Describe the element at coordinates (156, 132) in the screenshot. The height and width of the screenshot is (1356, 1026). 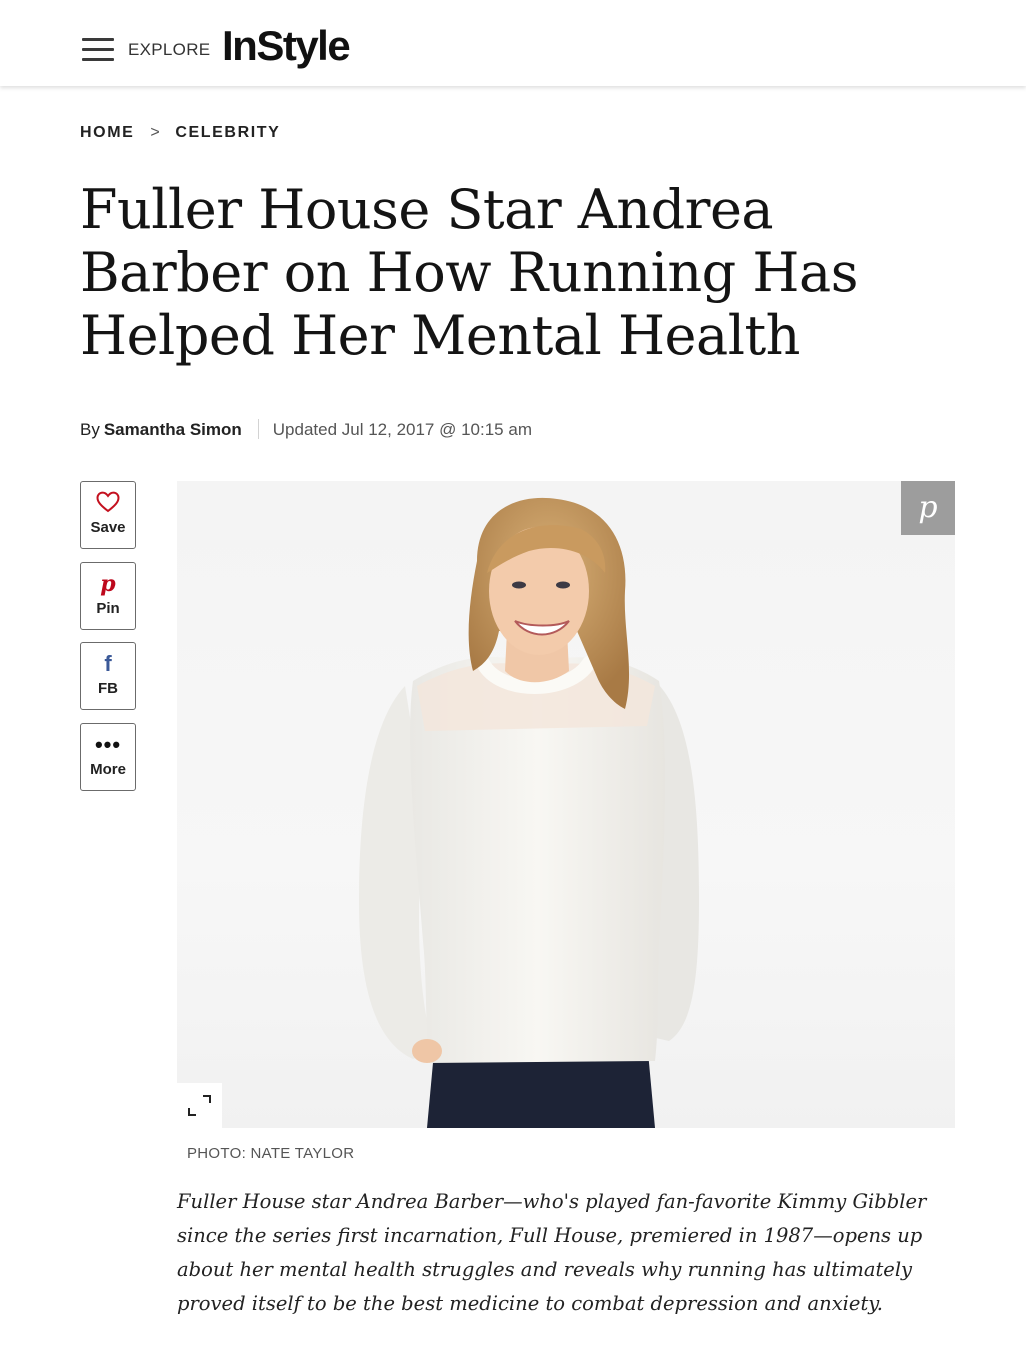
I see `chevron-right-icon: >` at that location.